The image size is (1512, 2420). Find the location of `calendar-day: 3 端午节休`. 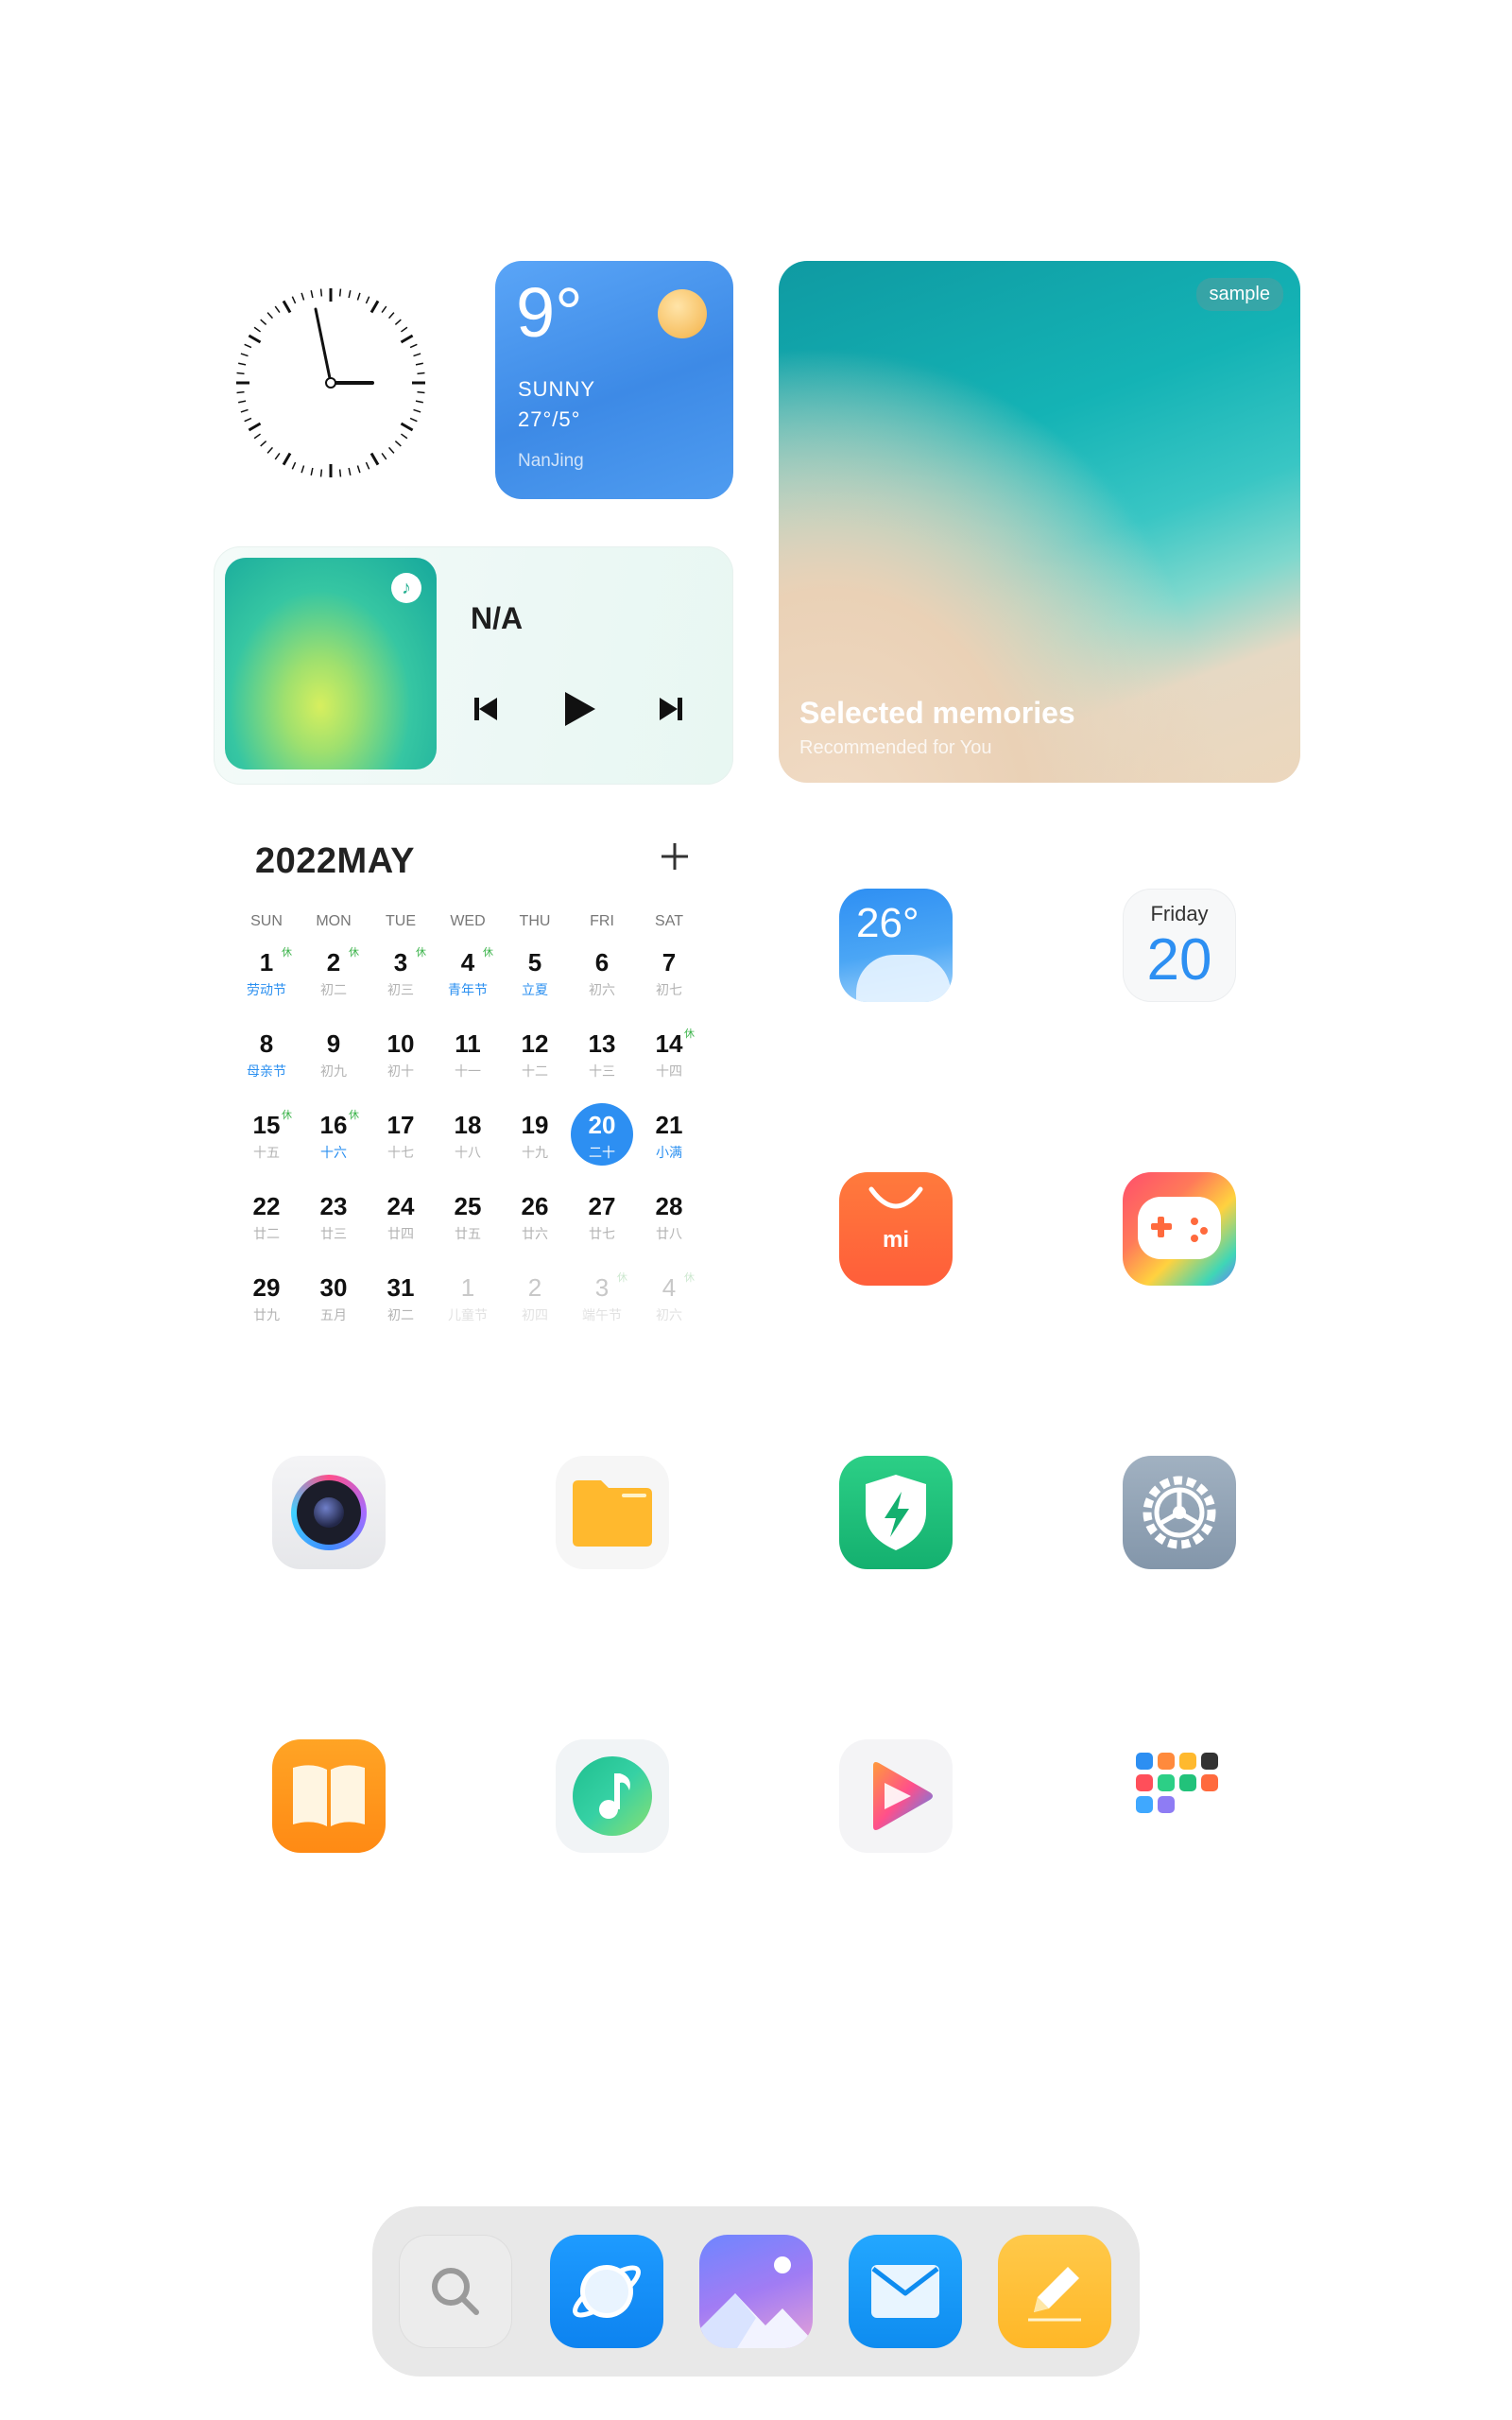

calendar-day: 3 端午节休 is located at coordinates (602, 1297).